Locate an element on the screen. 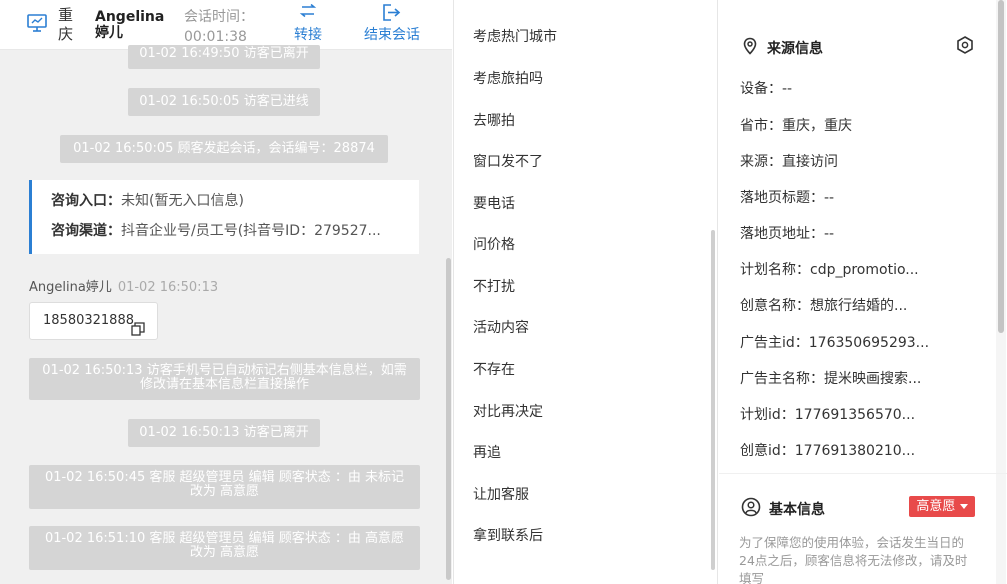 Image resolution: width=1007 pixels, height=584 pixels. reply-item: 考虑热门城市 is located at coordinates (515, 36).